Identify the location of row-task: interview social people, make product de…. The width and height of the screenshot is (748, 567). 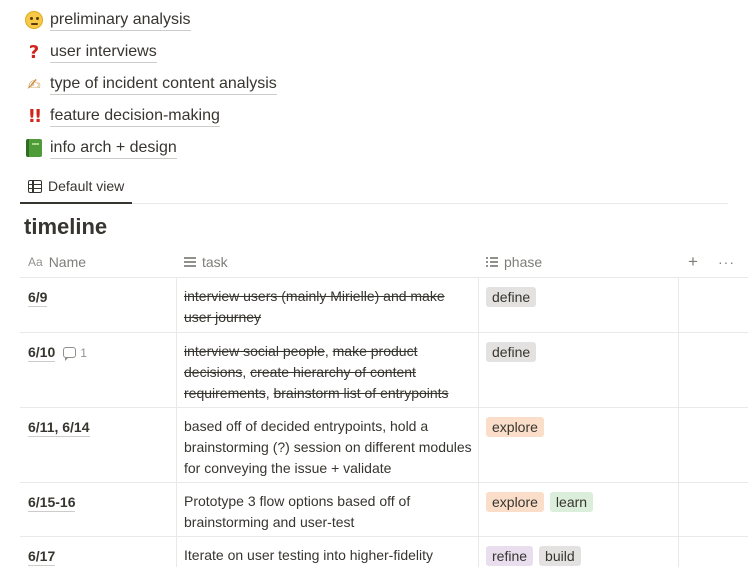
(328, 372).